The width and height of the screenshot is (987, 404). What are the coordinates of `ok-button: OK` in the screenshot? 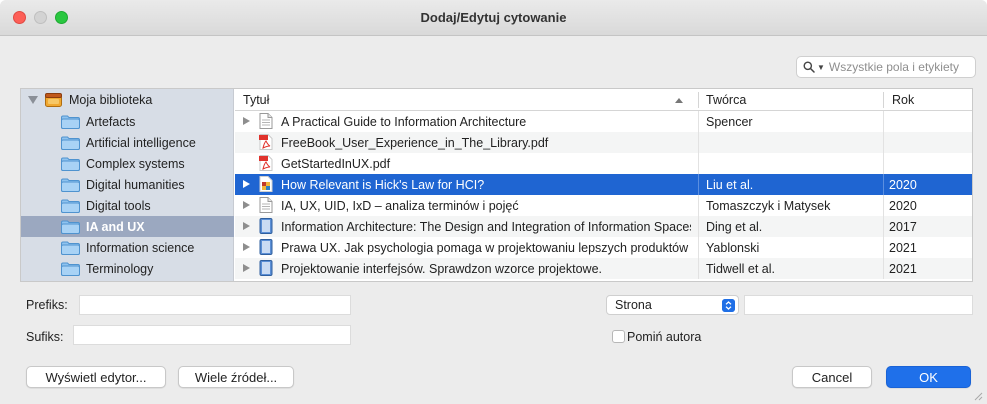 It's located at (928, 377).